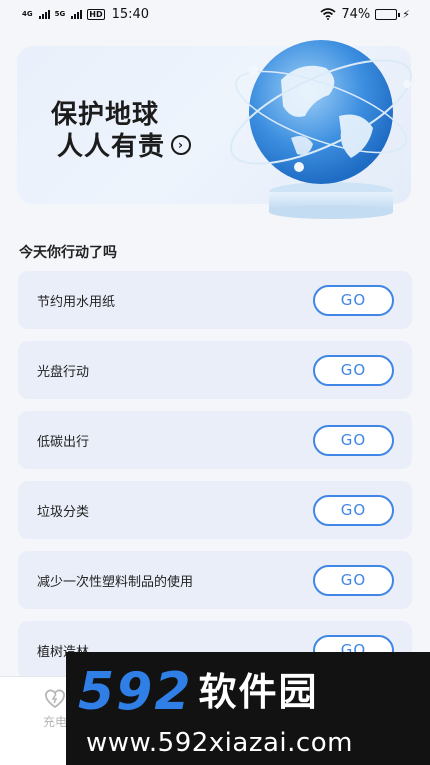  Describe the element at coordinates (321, 129) in the screenshot. I see `globe-illustration` at that location.